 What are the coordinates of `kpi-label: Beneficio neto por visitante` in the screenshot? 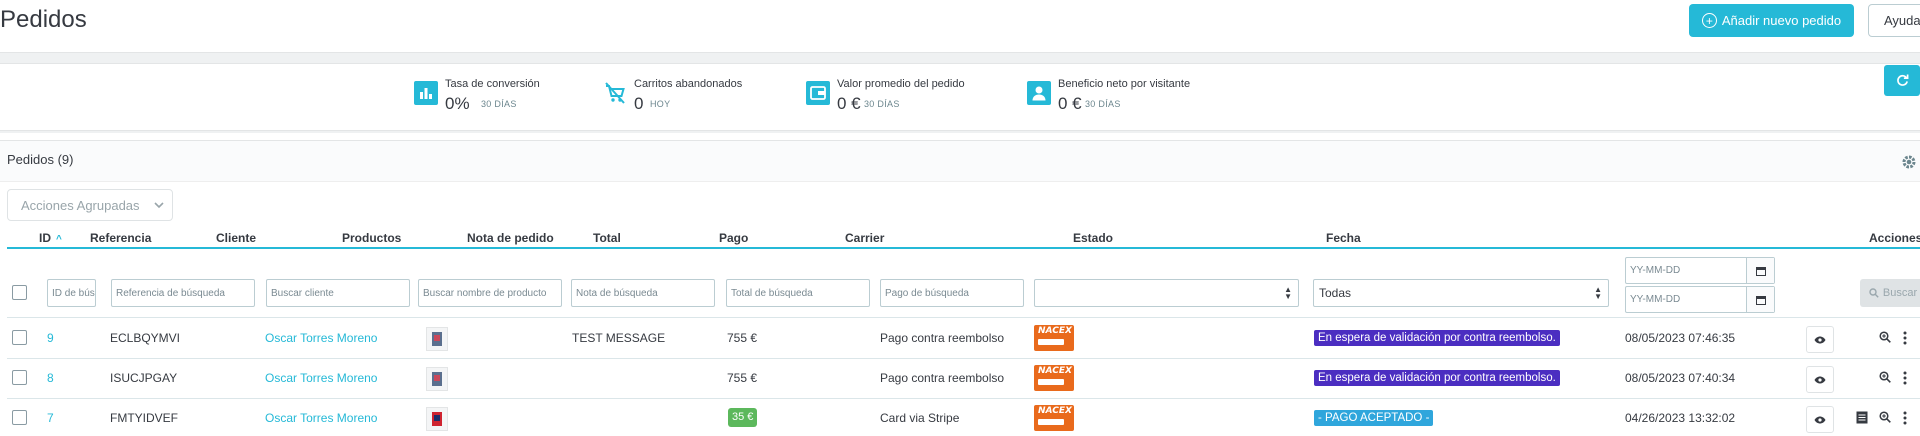 It's located at (1124, 84).